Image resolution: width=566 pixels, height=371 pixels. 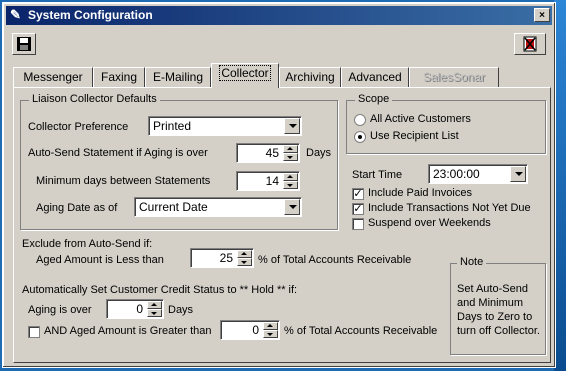 I want to click on tab-label: Faxing, so click(x=119, y=77).